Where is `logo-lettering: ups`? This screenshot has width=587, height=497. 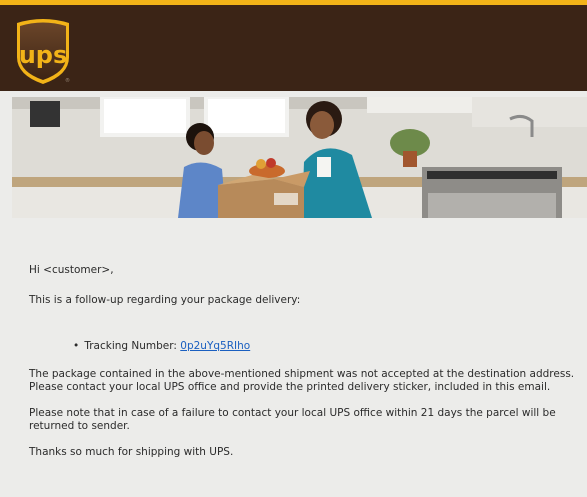 logo-lettering: ups is located at coordinates (43, 55).